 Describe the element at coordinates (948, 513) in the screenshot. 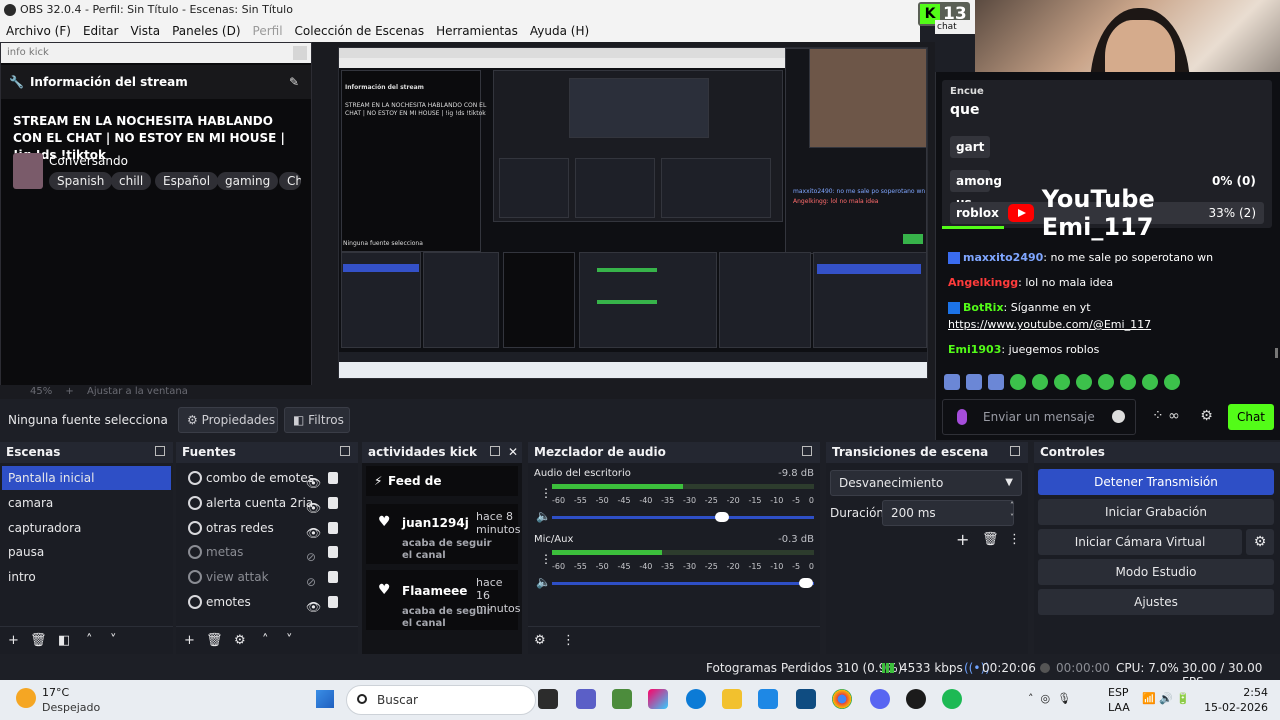

I see `duration-input: 200 ms` at that location.